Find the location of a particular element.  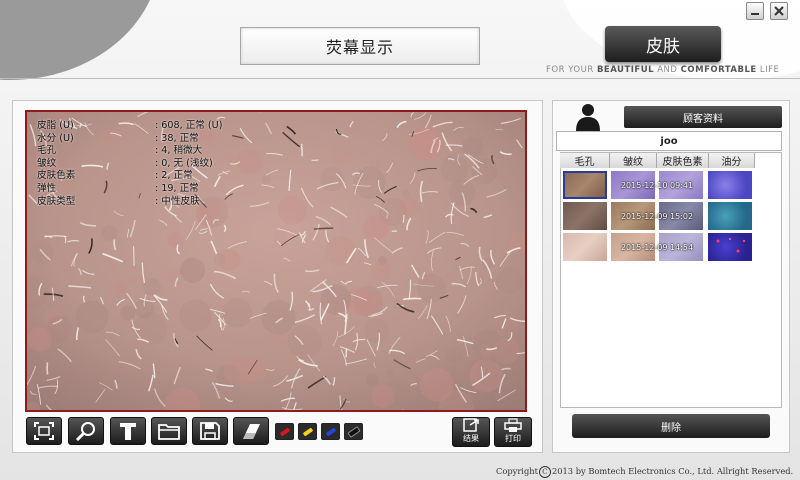

pen-color-yellow is located at coordinates (307, 431).